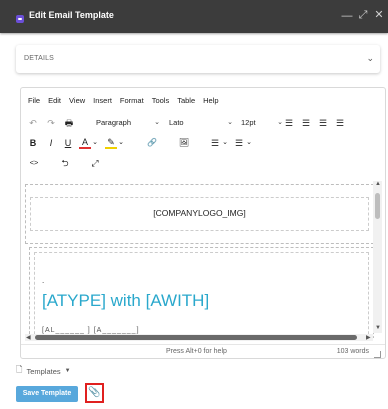  What do you see at coordinates (132, 102) in the screenshot?
I see `menu-format: Format` at bounding box center [132, 102].